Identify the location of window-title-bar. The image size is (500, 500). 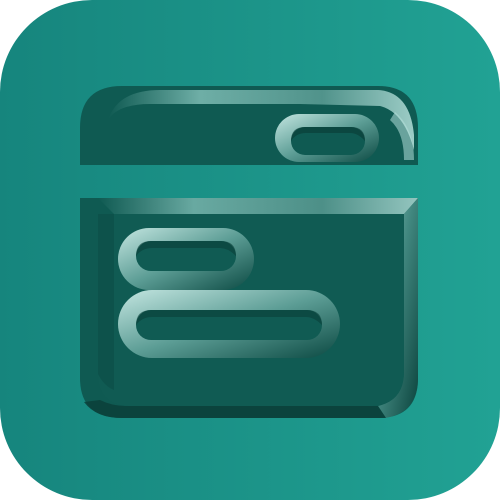
(249, 125).